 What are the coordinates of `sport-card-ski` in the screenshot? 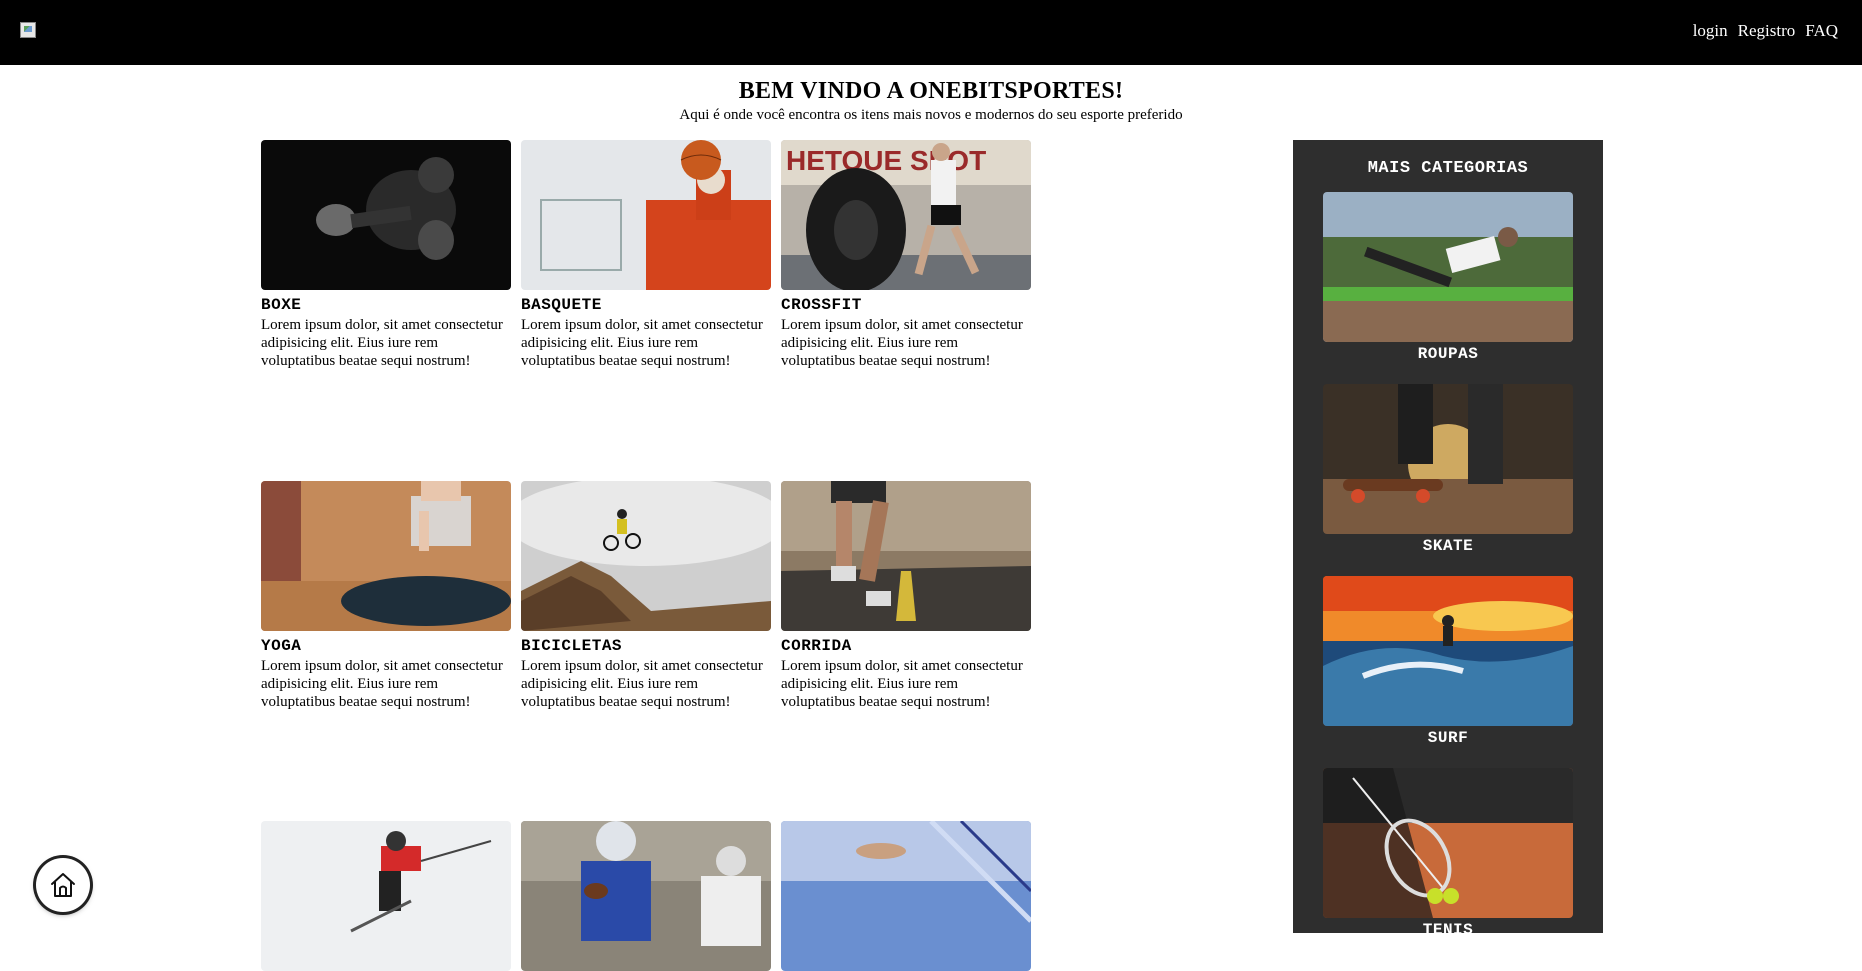 It's located at (386, 896).